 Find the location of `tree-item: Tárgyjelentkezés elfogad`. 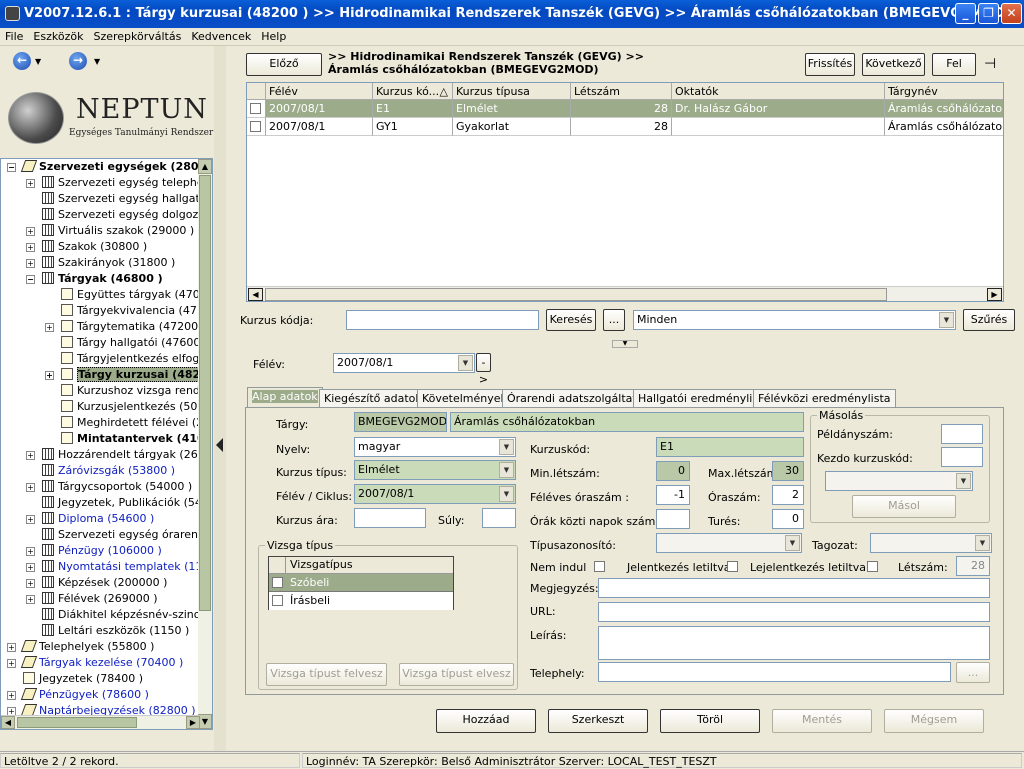

tree-item: Tárgyjelentkezés elfogad is located at coordinates (136, 359).